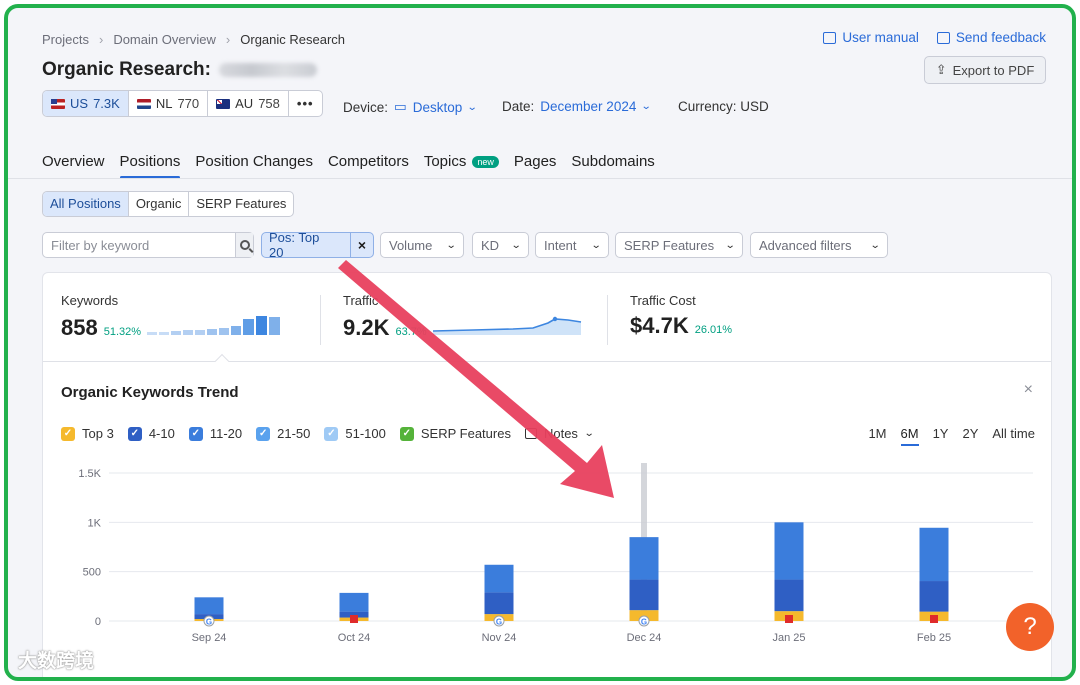 This screenshot has width=1080, height=685. I want to click on annotation-arrow, so click(476, 379).